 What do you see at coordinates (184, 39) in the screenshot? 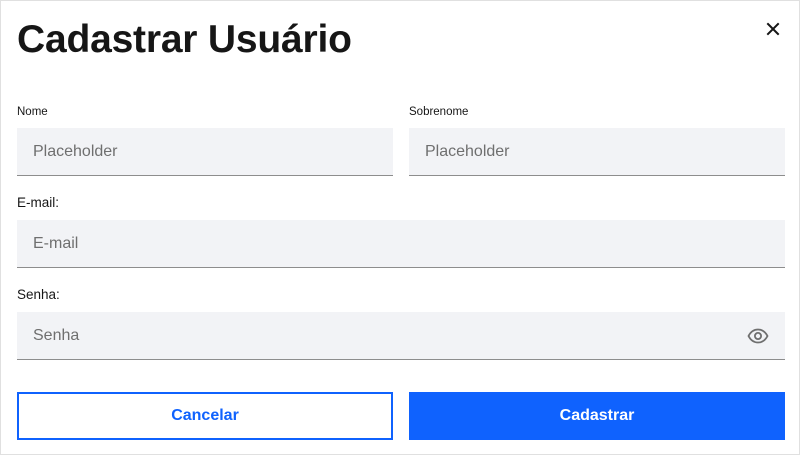
I see `dialog-title: Cadastrar Usuário` at bounding box center [184, 39].